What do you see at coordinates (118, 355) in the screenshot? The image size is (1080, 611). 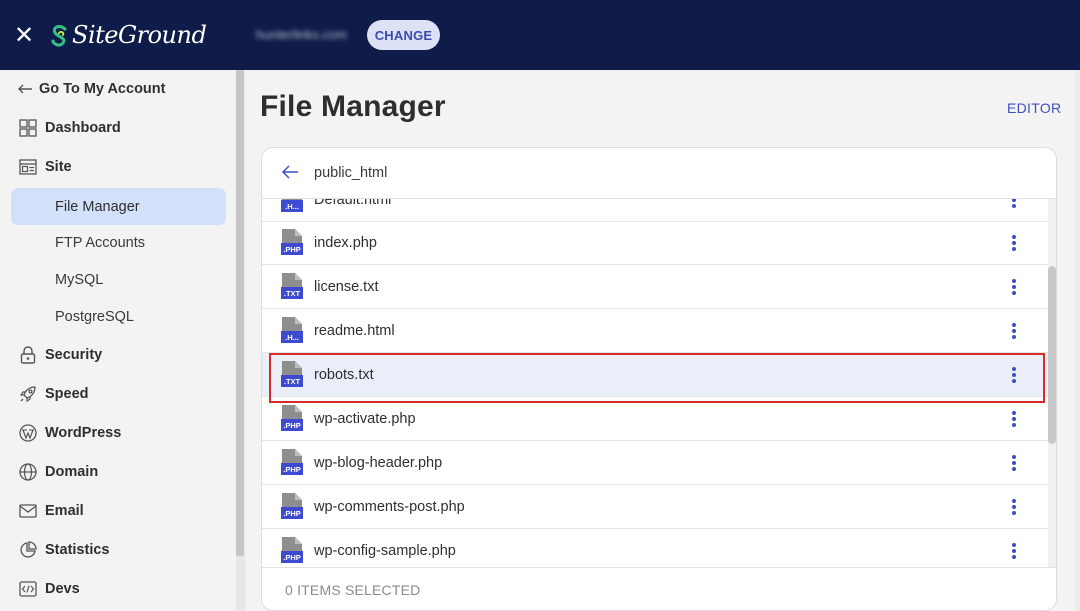 I see `sidebar-item-security: Security` at bounding box center [118, 355].